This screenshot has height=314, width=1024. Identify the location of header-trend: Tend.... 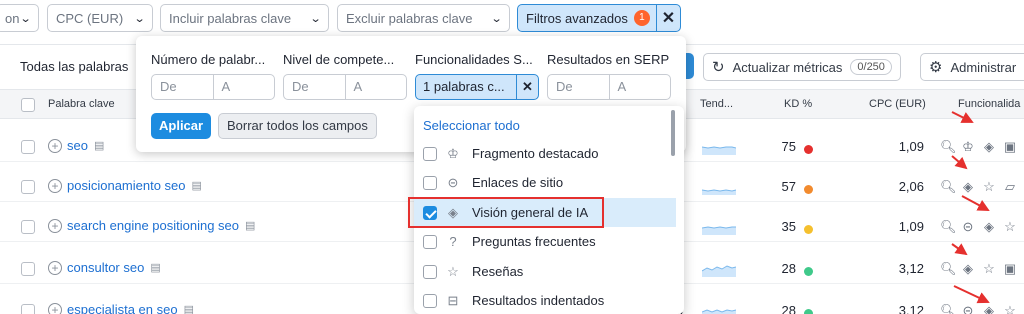
(716, 104).